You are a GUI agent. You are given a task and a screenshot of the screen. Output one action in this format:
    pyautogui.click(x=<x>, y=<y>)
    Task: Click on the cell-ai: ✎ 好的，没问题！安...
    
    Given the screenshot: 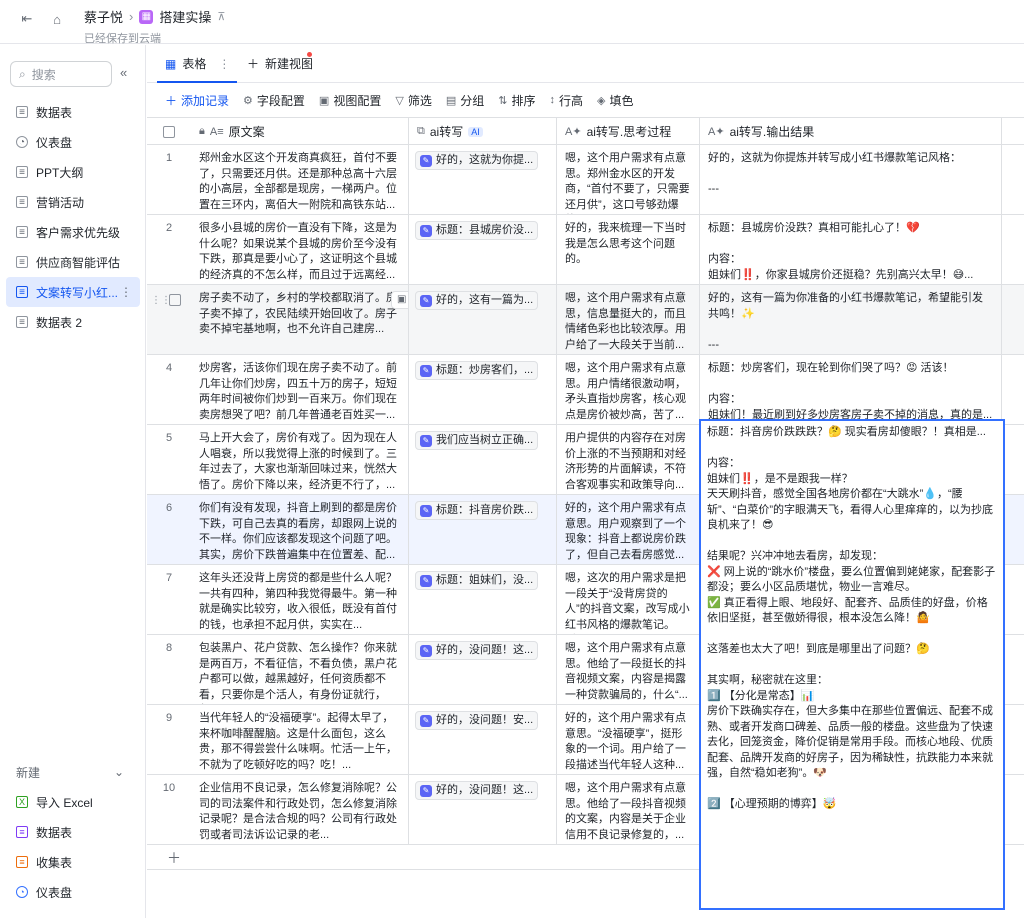 What is the action you would take?
    pyautogui.click(x=483, y=739)
    